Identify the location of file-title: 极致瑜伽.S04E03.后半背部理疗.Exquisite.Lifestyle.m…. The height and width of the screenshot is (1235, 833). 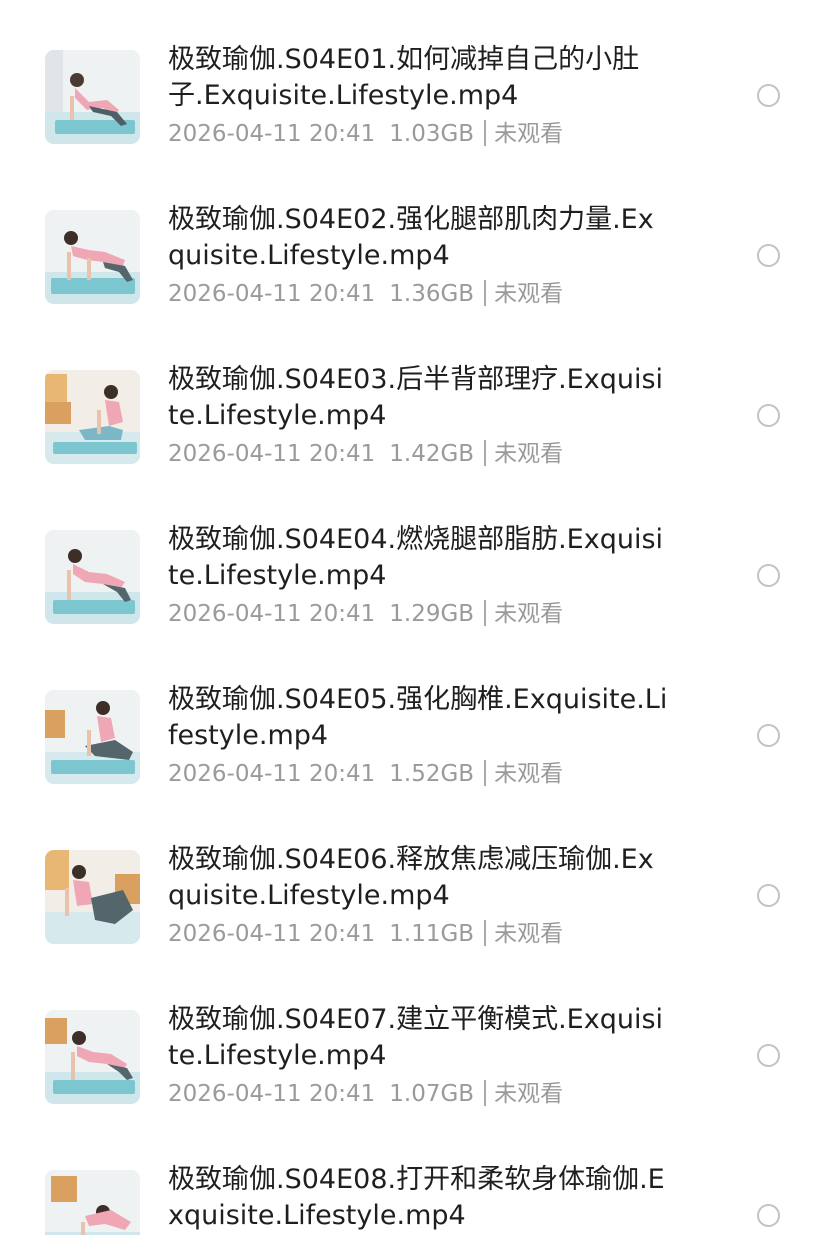
(416, 397).